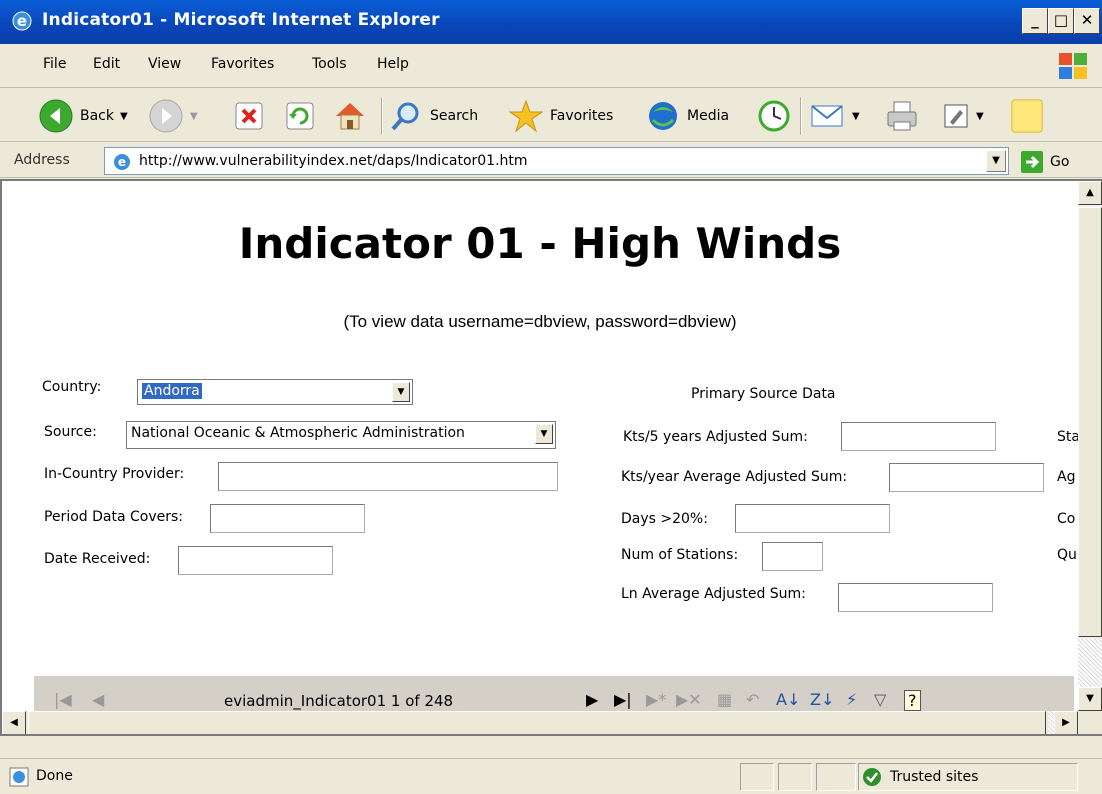  What do you see at coordinates (1090, 699) in the screenshot?
I see `scroll-down-icon: ▼` at bounding box center [1090, 699].